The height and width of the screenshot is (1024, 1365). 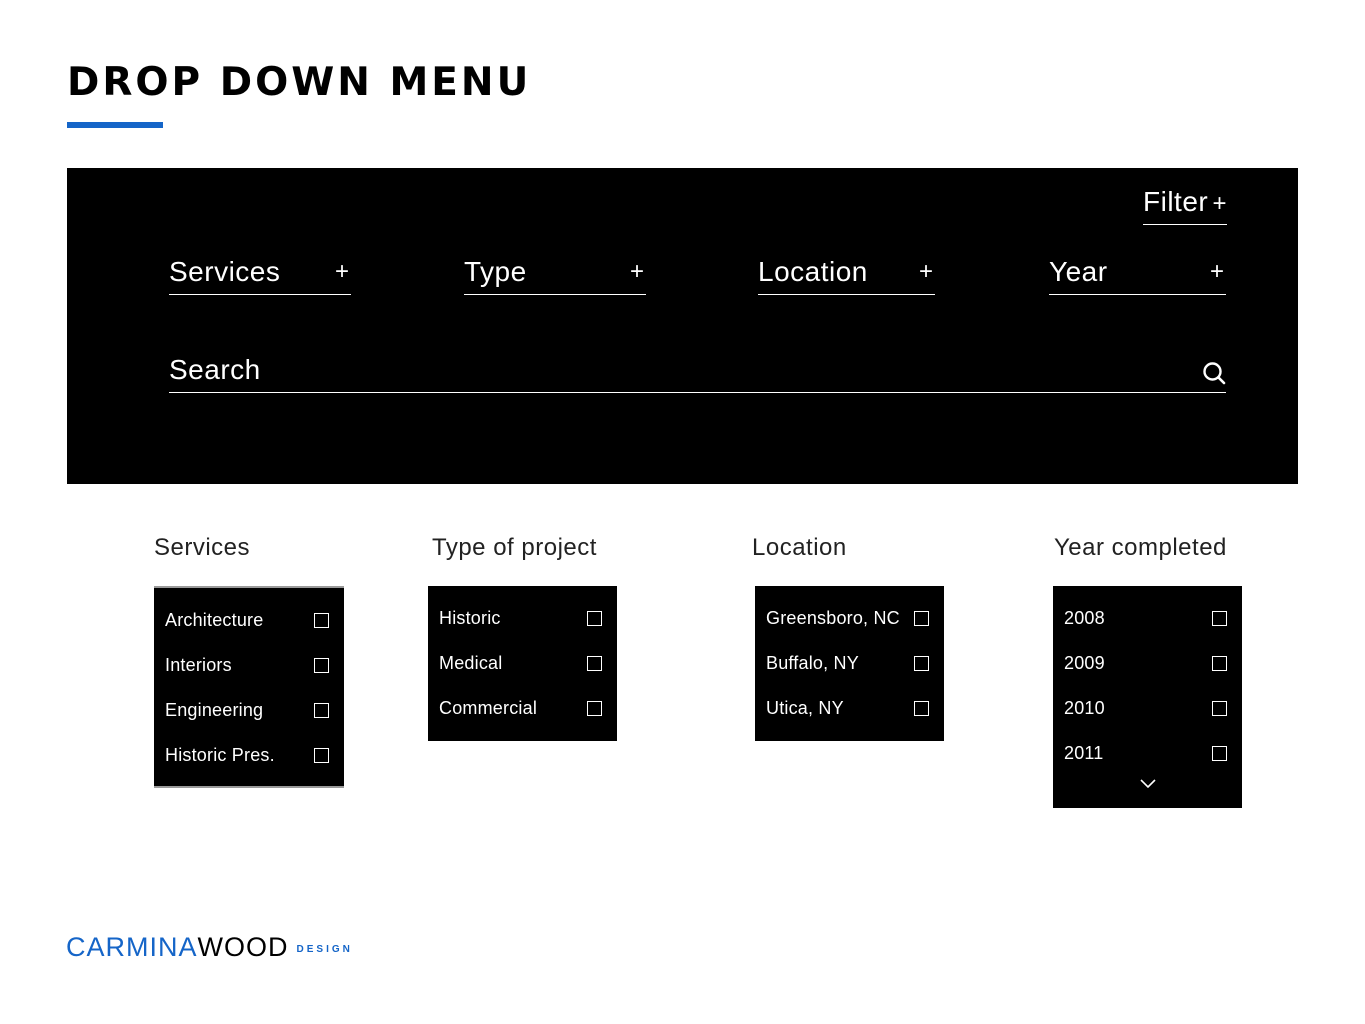 I want to click on menu-item-label: Engineering, so click(x=214, y=710).